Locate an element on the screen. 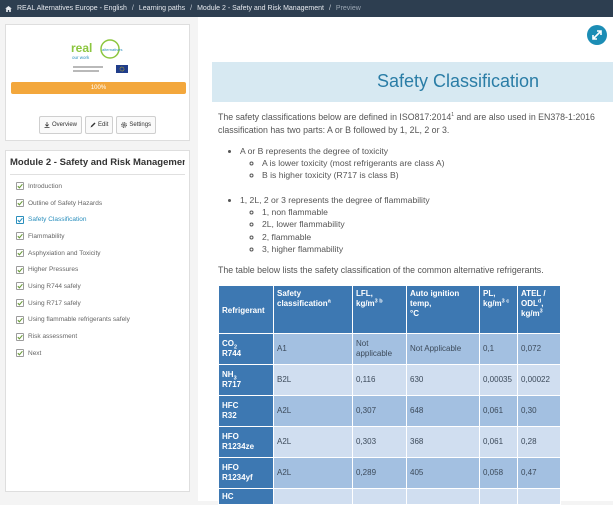 This screenshot has width=613, height=505. nav-item: Higher Pressures is located at coordinates (97, 269).